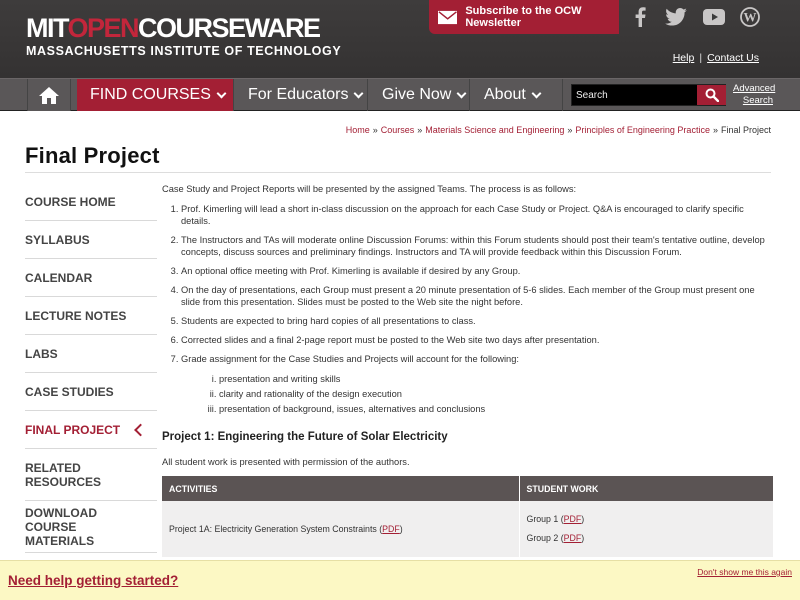 The image size is (800, 600). What do you see at coordinates (91, 392) in the screenshot?
I see `sidebar-item-case-studies: Case Studies` at bounding box center [91, 392].